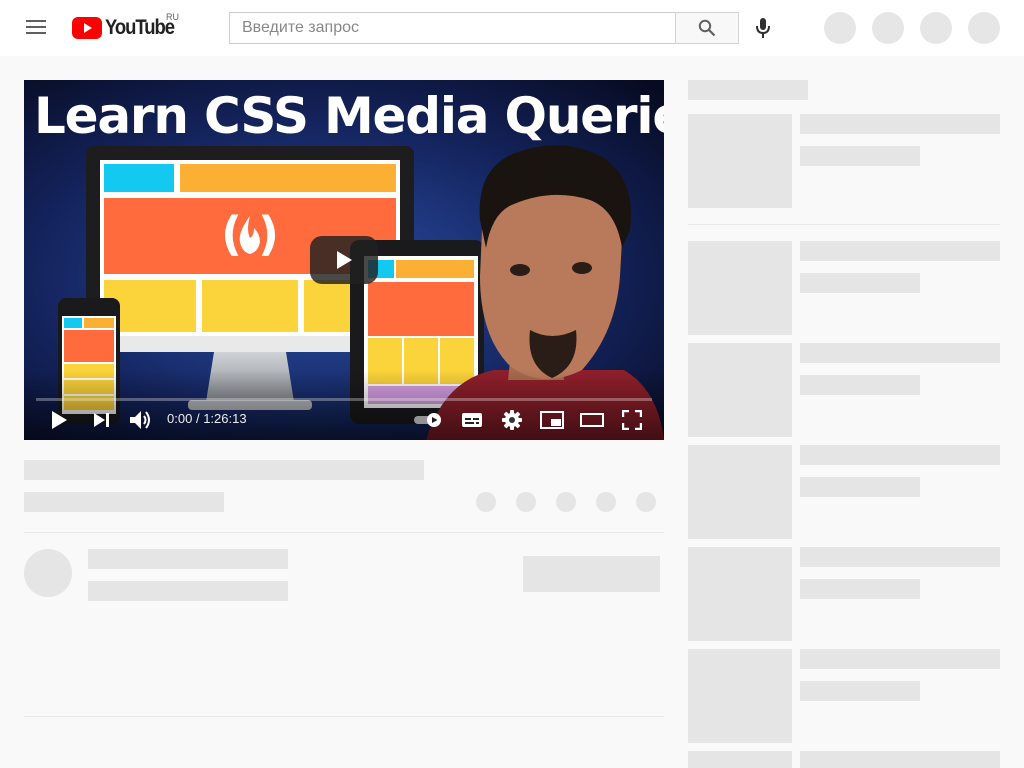  I want to click on masthead: YouTube RU, so click(512, 28).